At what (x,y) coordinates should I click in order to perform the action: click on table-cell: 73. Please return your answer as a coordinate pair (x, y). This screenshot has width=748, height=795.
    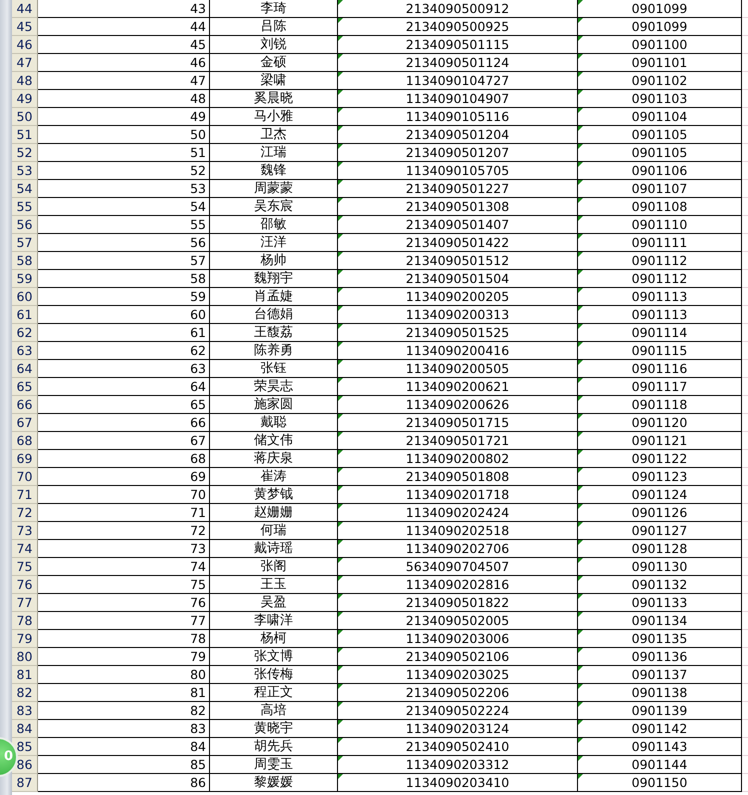
    Looking at the image, I should click on (124, 549).